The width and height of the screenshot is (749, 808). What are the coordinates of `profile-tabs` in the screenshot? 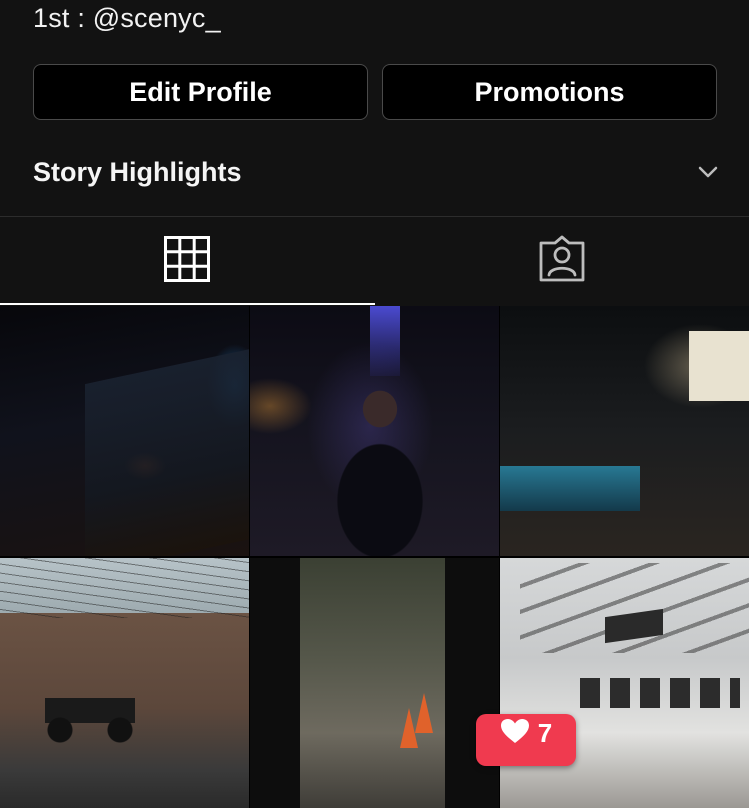 It's located at (374, 261).